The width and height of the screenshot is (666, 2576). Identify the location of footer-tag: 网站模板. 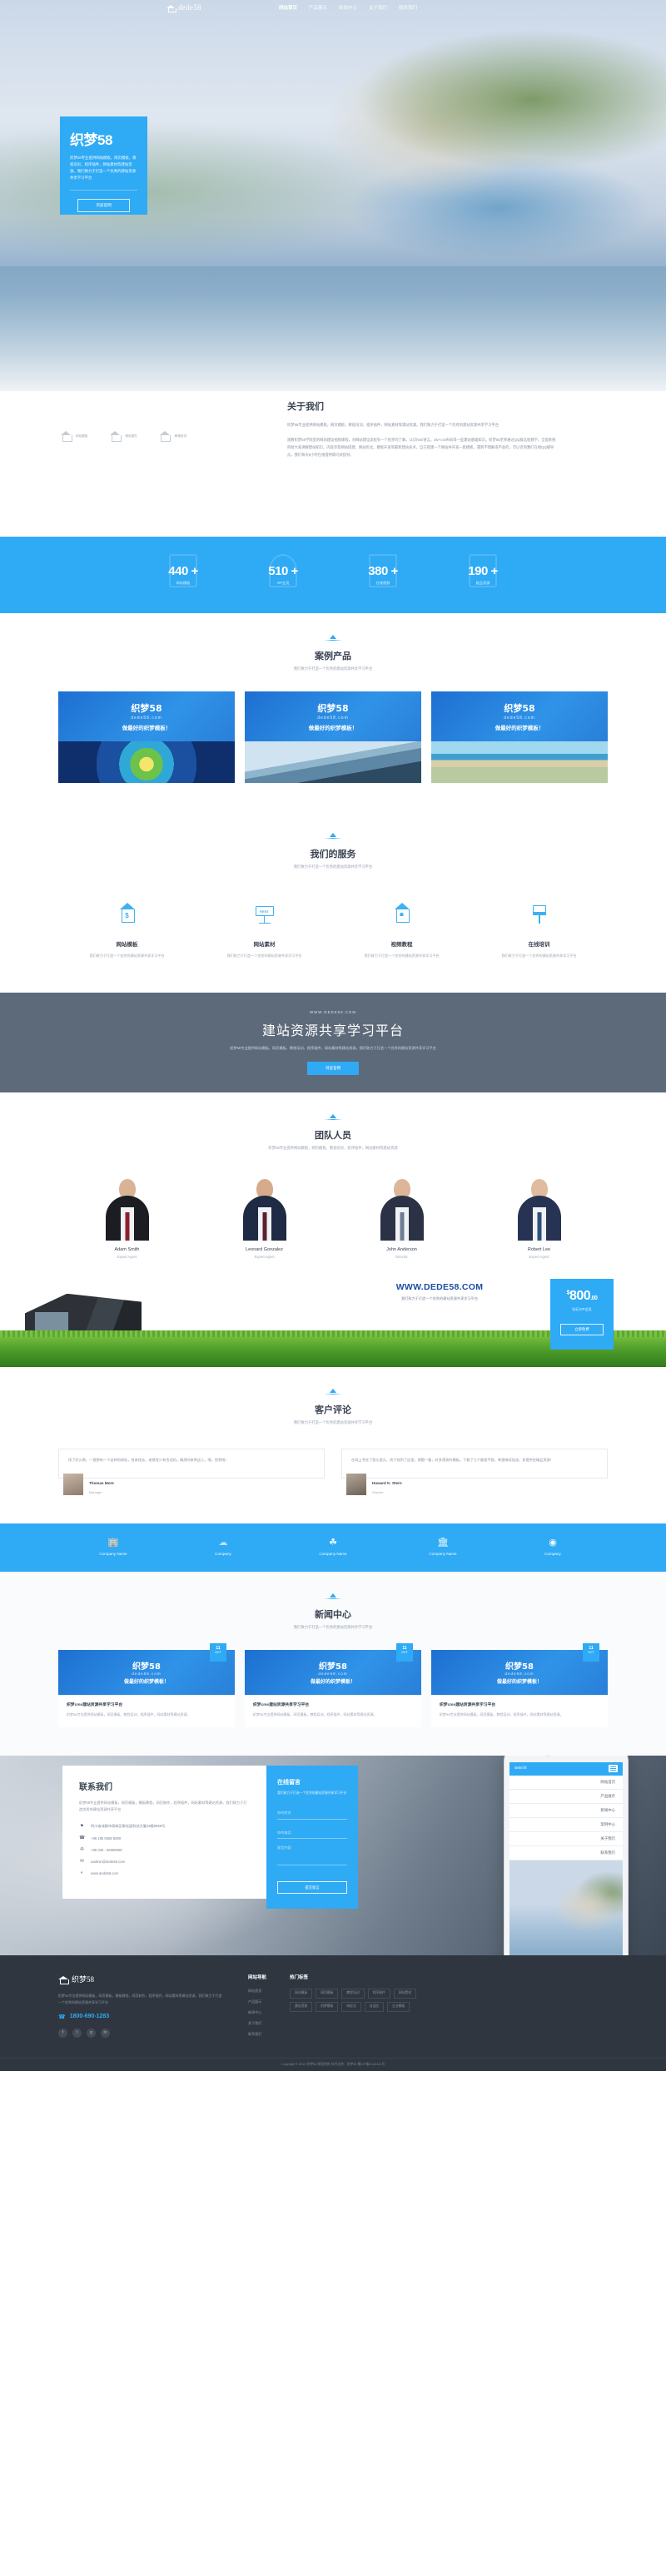
(302, 1994).